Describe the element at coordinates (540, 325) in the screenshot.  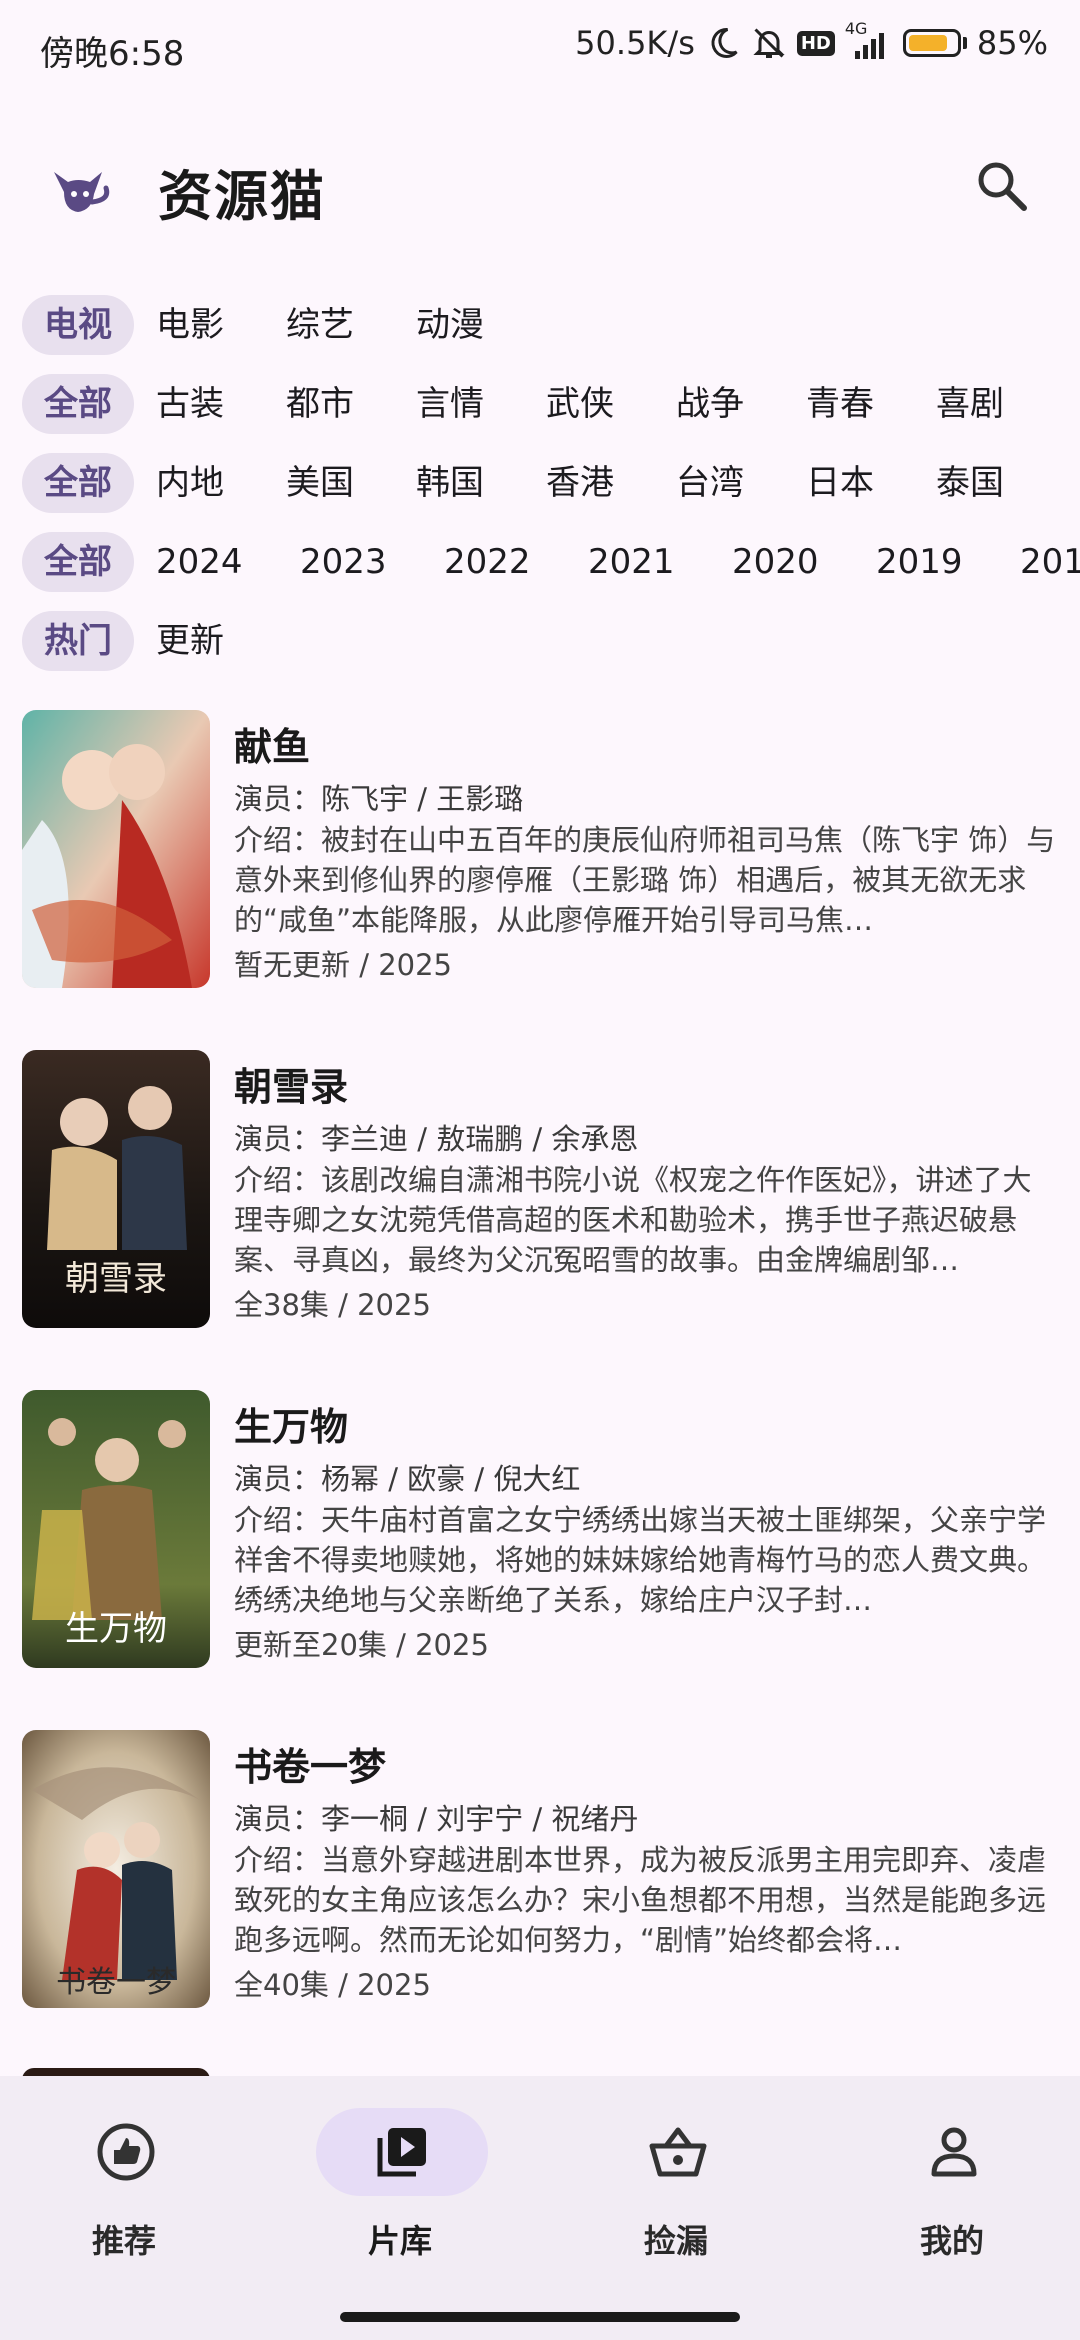
I see `filter-row-type: 电视 电影 综艺 动漫` at that location.